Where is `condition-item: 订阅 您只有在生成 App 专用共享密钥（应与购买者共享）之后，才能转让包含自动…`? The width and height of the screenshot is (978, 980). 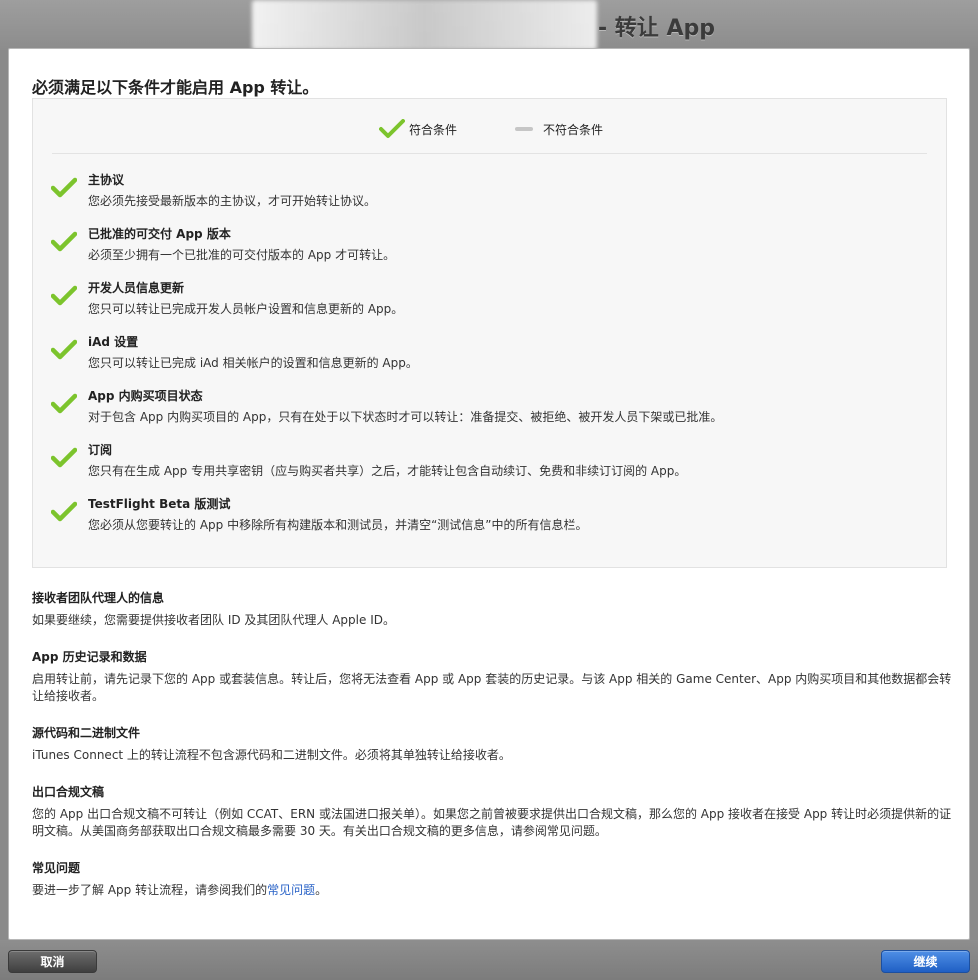 condition-item: 订阅 您只有在生成 App 专用共享密钥（应与购买者共享）之后，才能转让包含自动… is located at coordinates (489, 468).